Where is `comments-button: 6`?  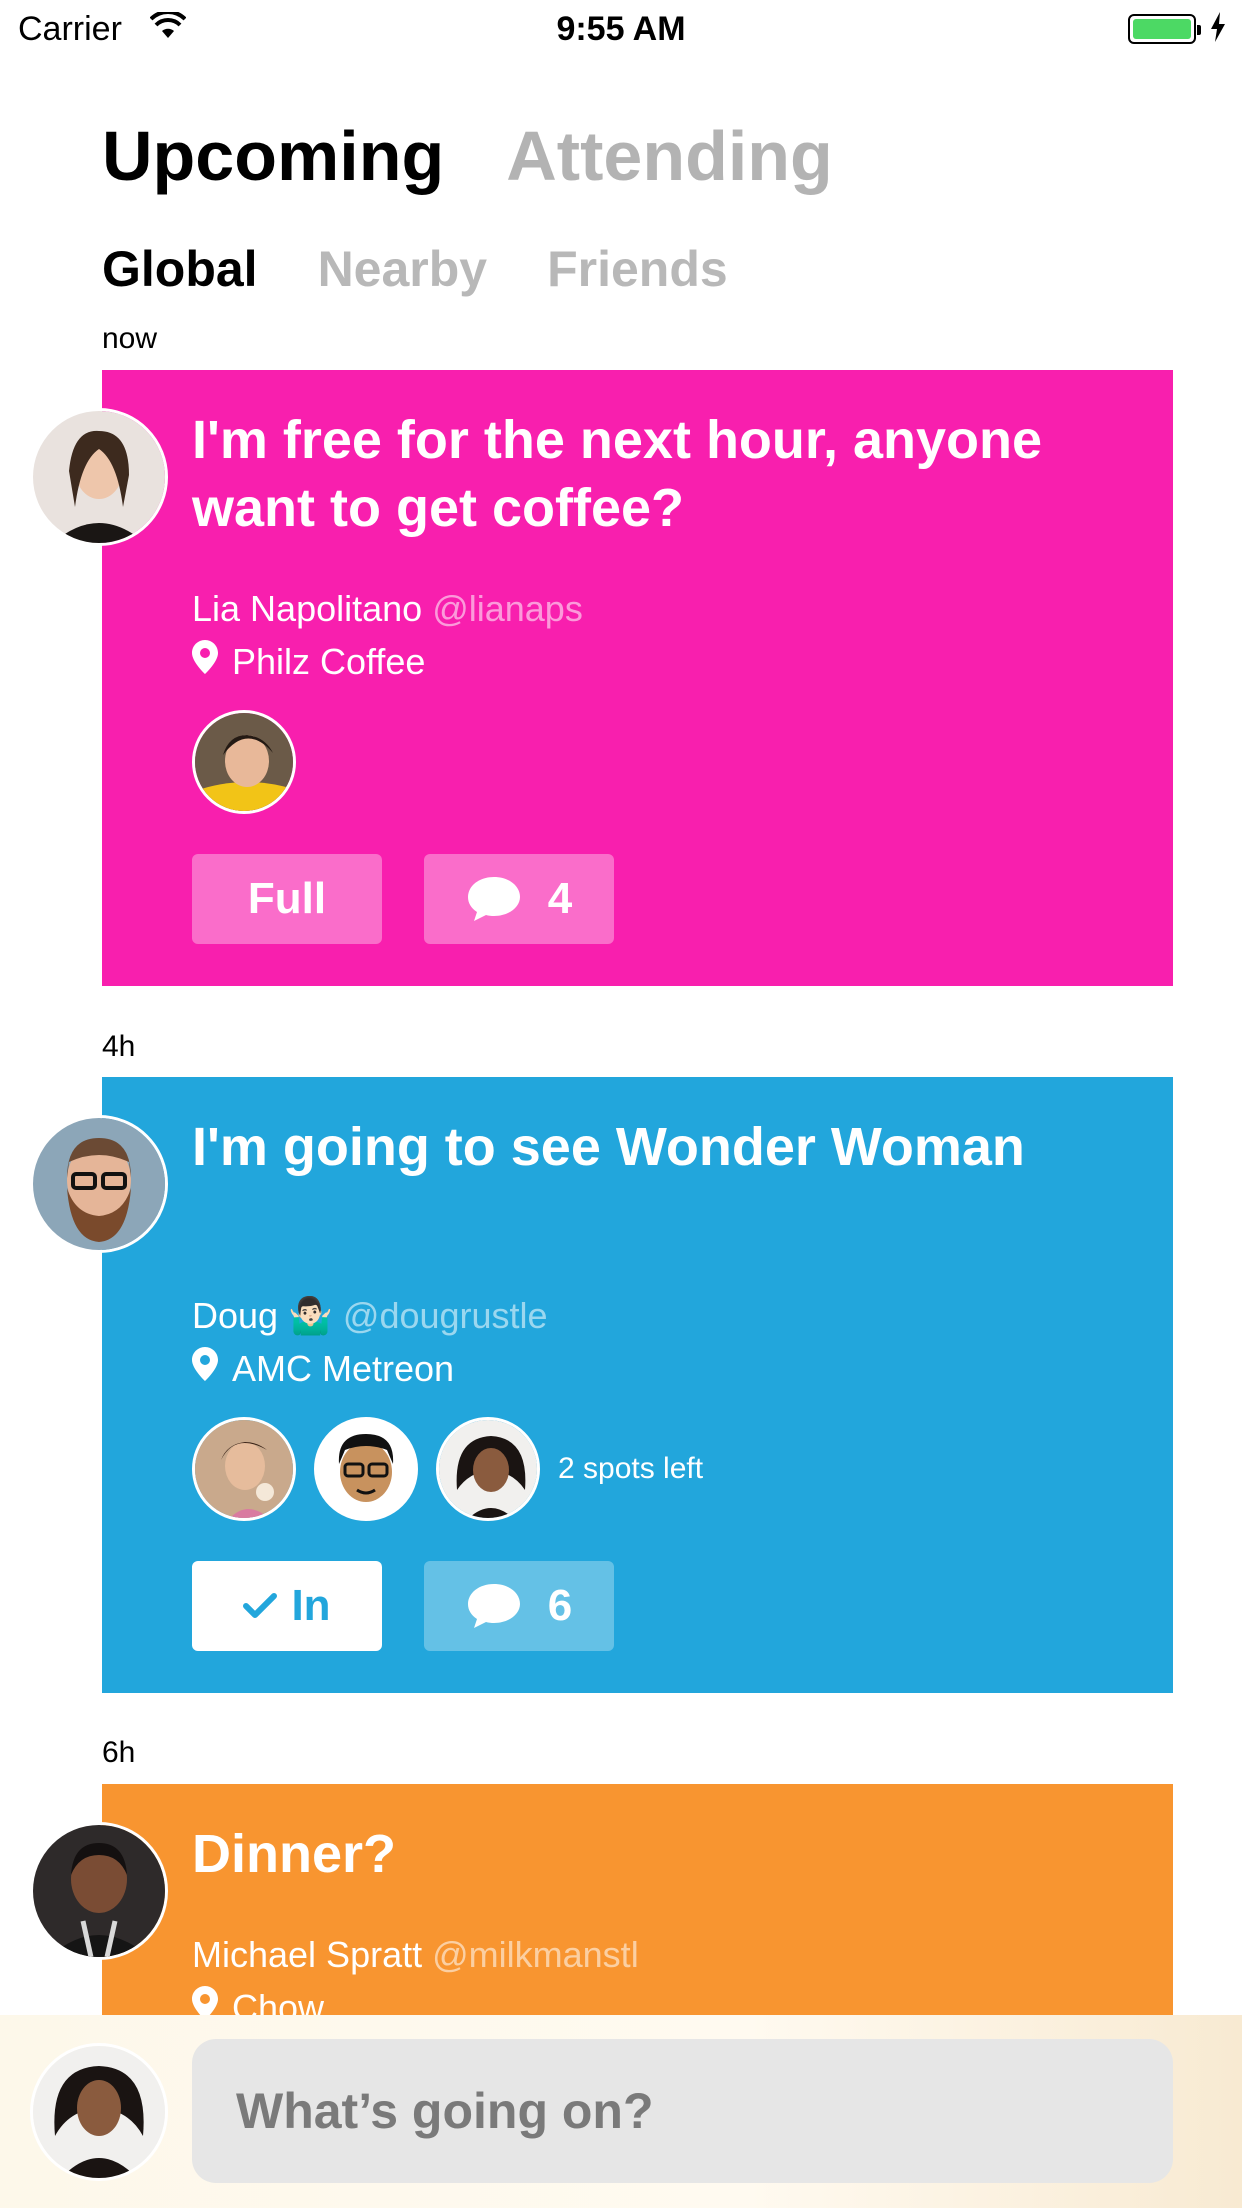
comments-button: 6 is located at coordinates (519, 1606).